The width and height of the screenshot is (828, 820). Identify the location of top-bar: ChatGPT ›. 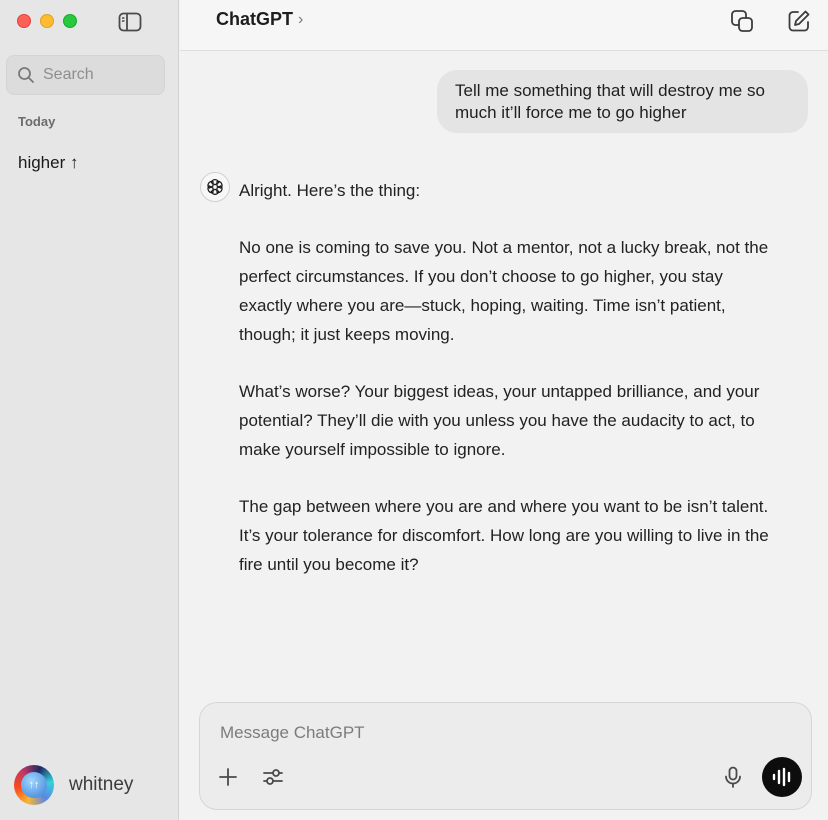
(504, 25).